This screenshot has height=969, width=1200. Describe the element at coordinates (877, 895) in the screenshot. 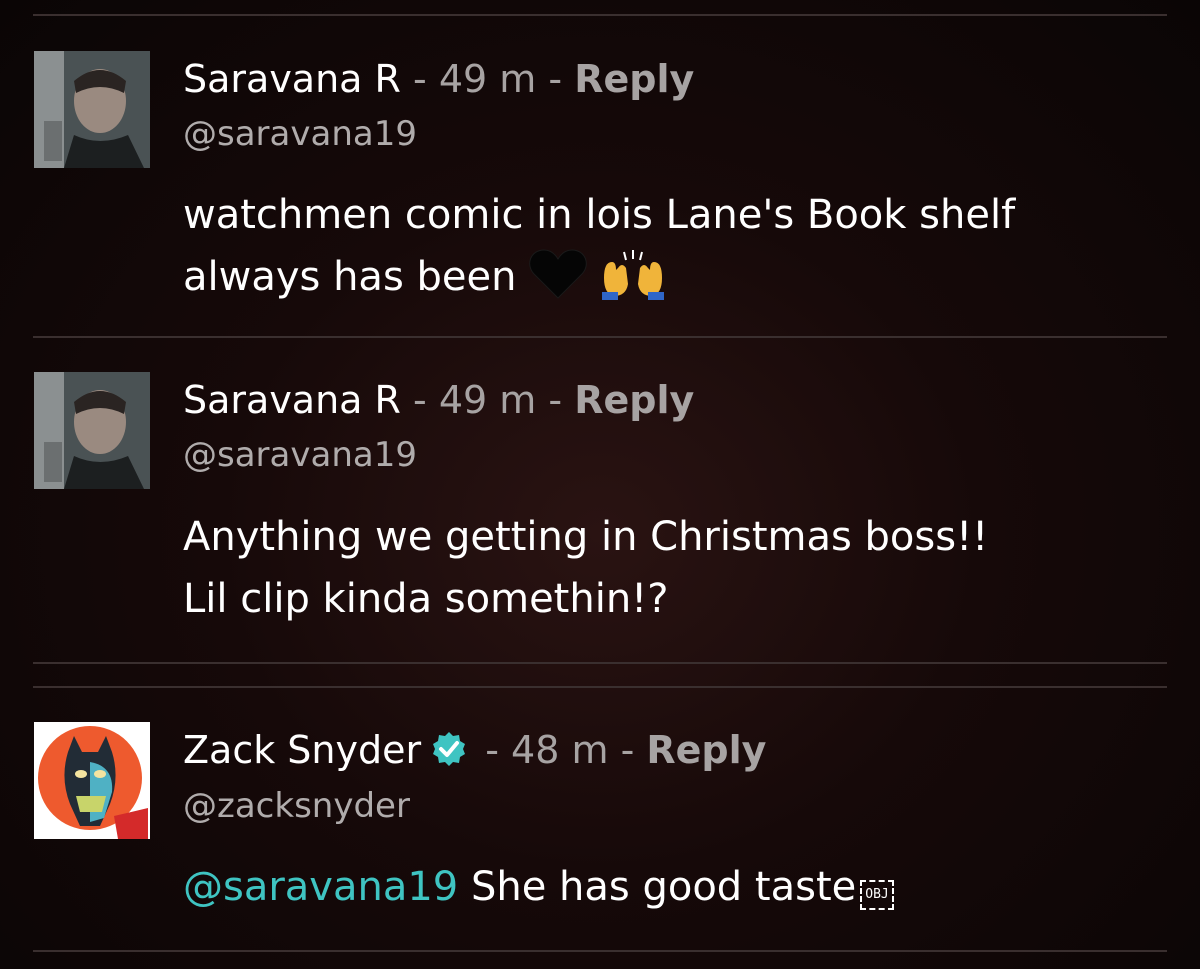

I see `object-placeholder-icon: OBJ` at that location.